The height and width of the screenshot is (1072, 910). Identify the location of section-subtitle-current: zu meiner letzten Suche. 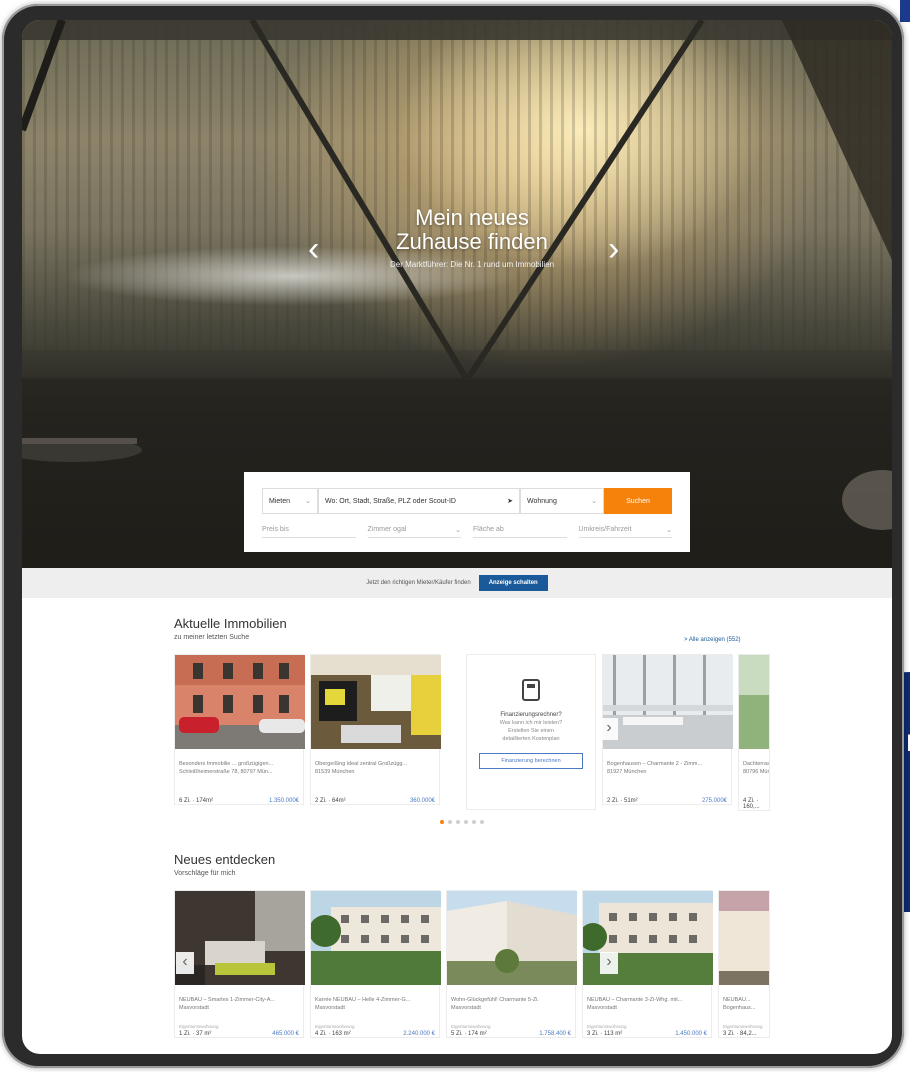
(212, 637).